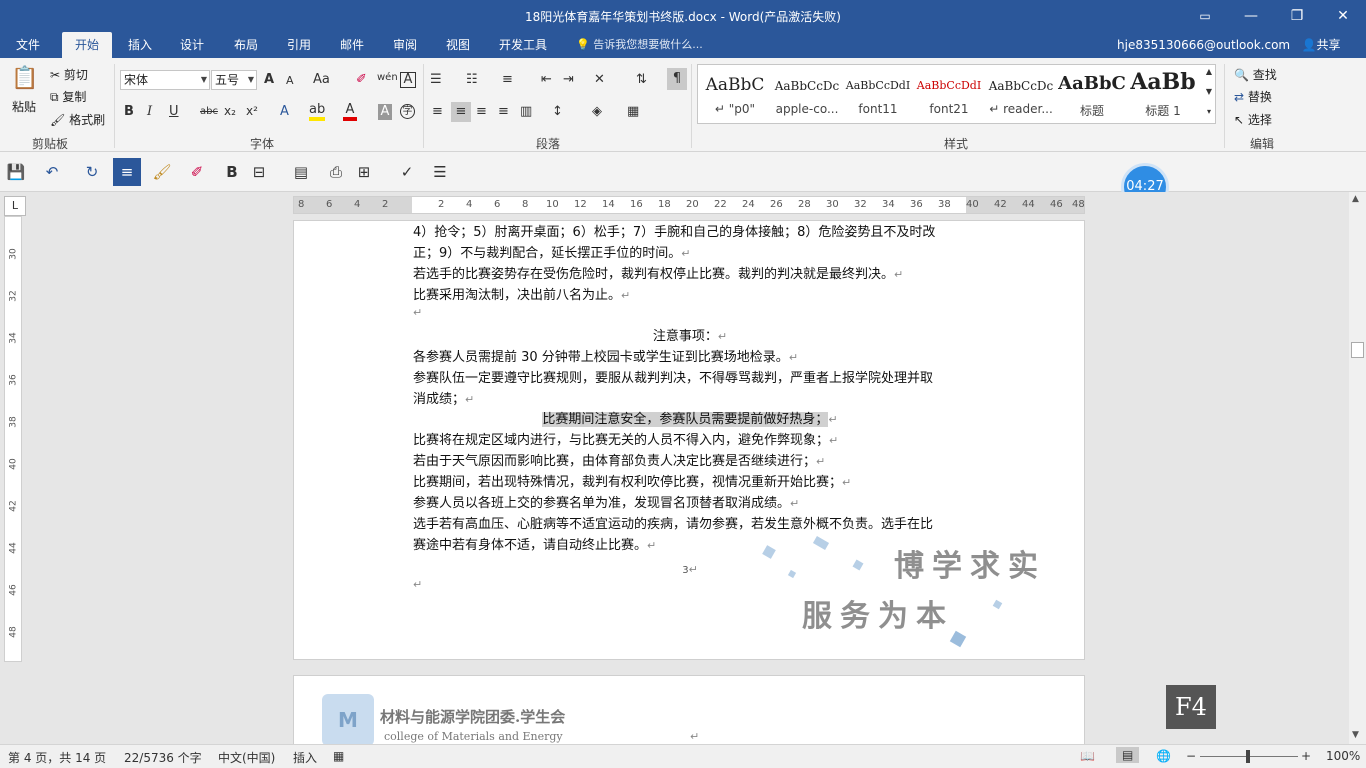 The width and height of the screenshot is (1366, 768). I want to click on style-font21: AaBbCcDdI font21, so click(949, 94).